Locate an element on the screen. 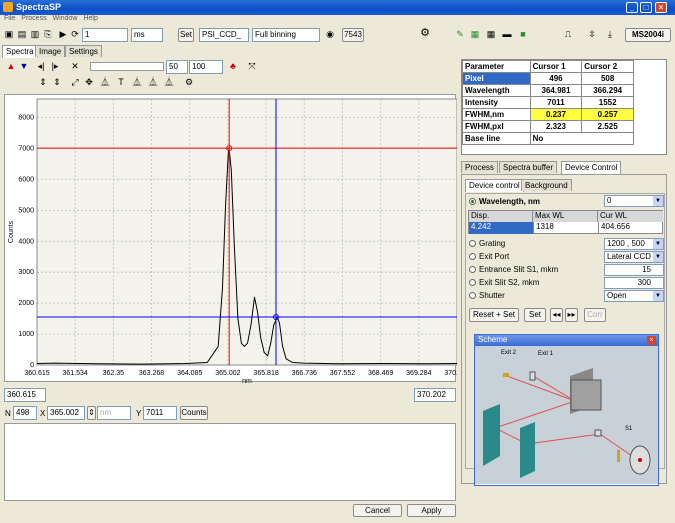  wavelength-select: 0 ▼ is located at coordinates (634, 201).